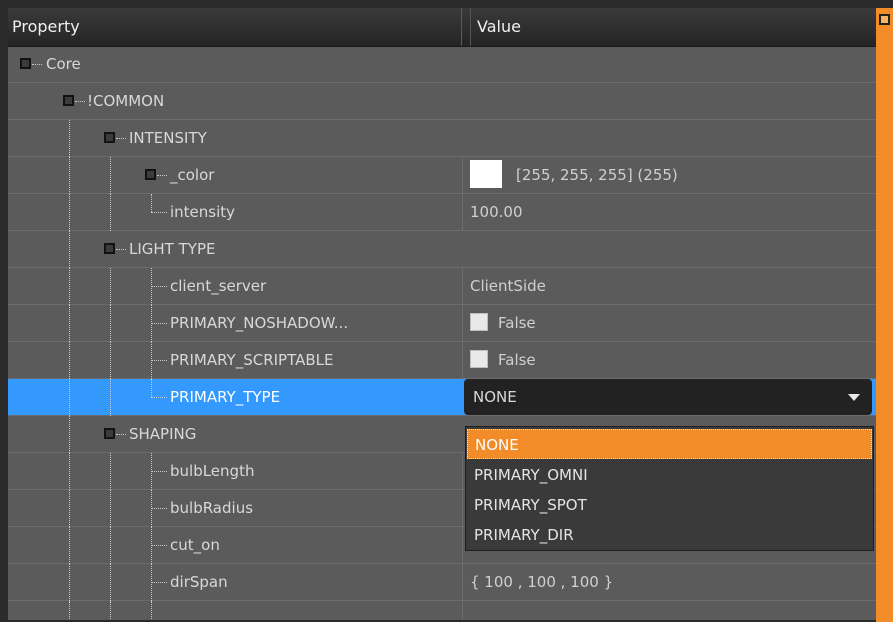 This screenshot has width=893, height=622. What do you see at coordinates (203, 212) in the screenshot?
I see `row-label: intensity` at bounding box center [203, 212].